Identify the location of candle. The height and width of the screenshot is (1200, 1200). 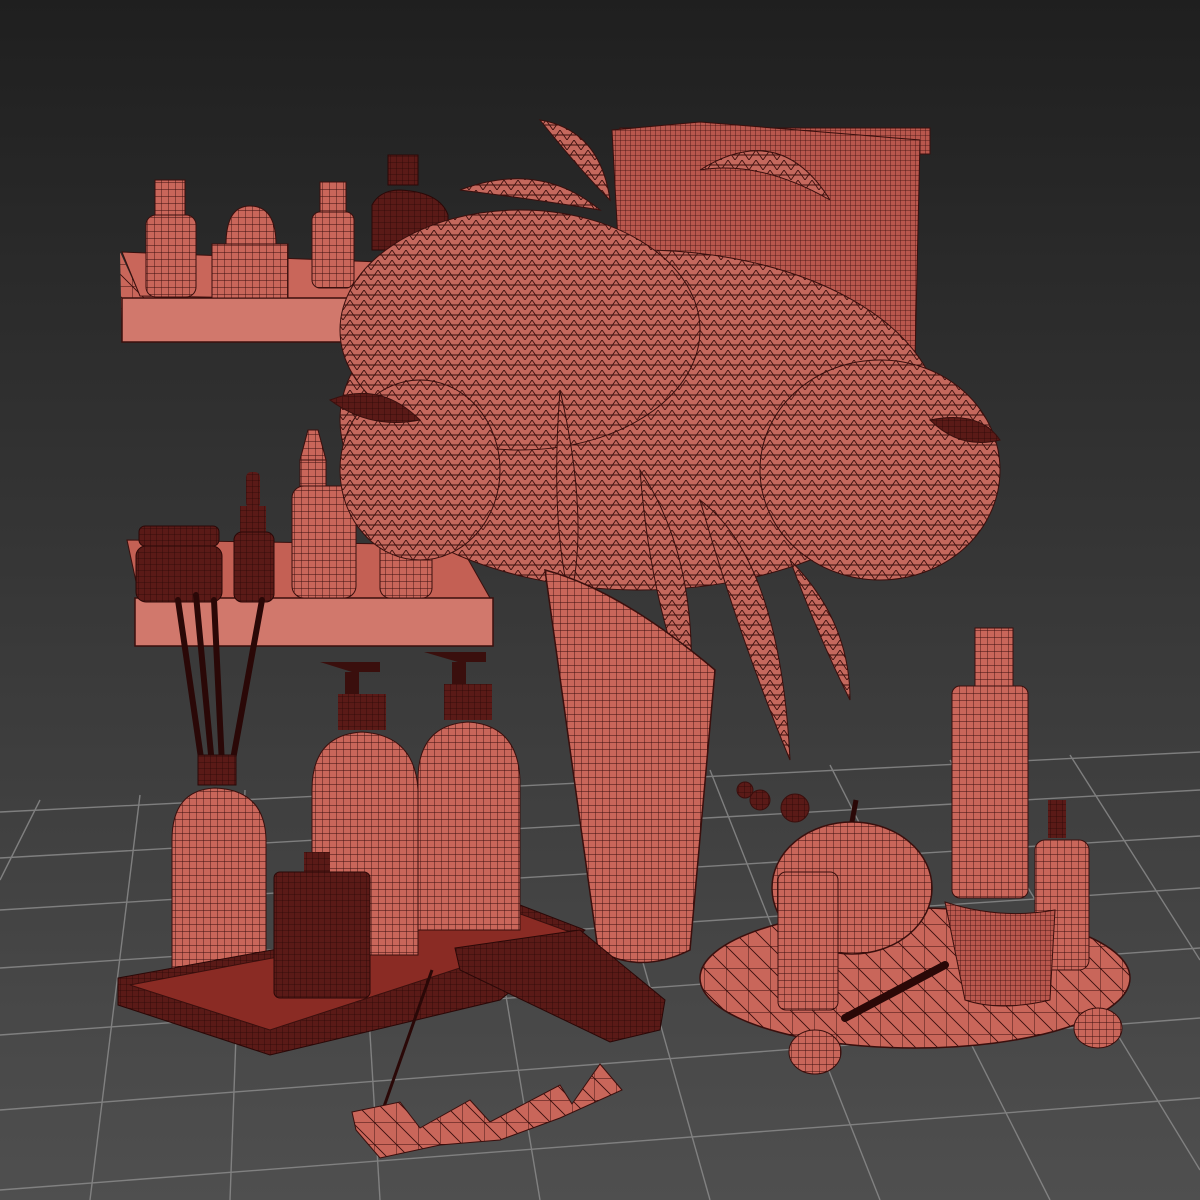
(322, 925).